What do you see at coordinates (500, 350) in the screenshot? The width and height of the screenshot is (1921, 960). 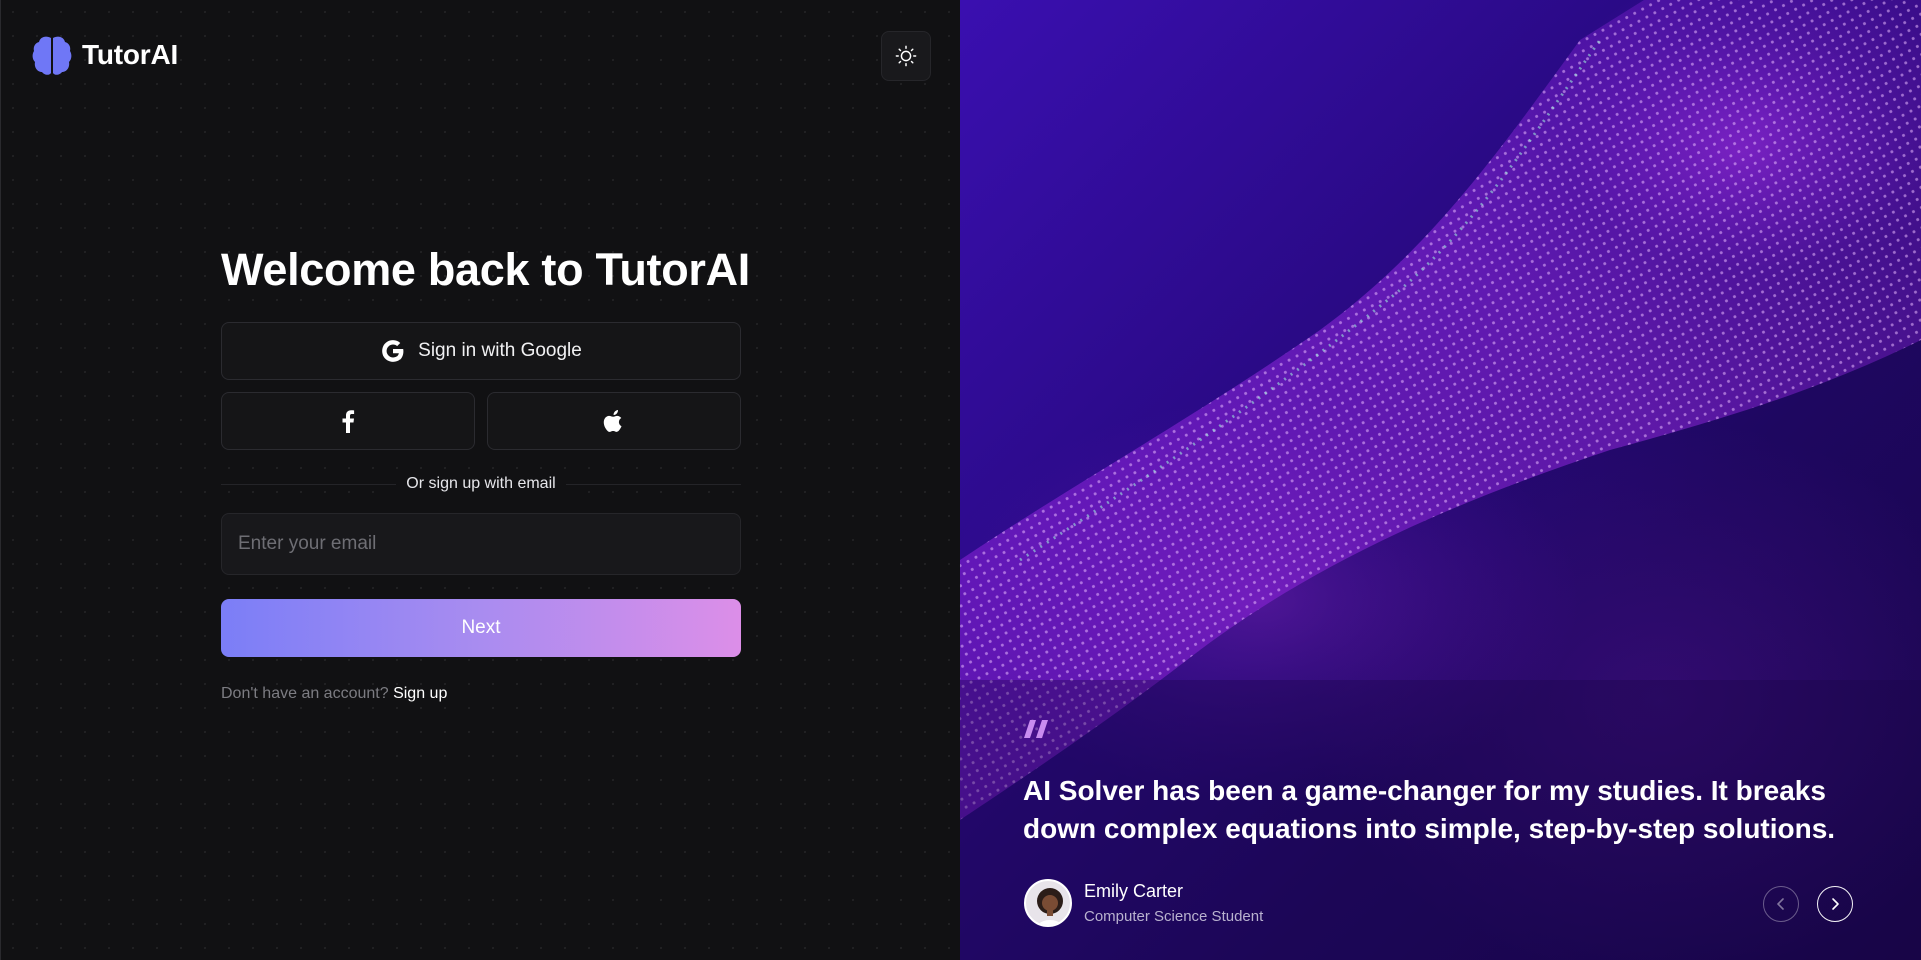 I see `google-signin-label: Sign in with Google` at bounding box center [500, 350].